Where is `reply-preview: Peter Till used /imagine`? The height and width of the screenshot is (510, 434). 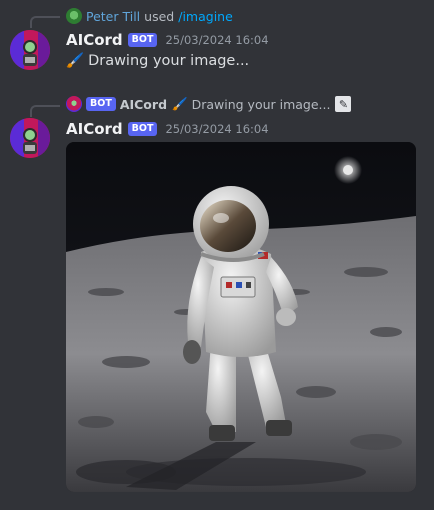
reply-preview: Peter Till used /imagine is located at coordinates (149, 16).